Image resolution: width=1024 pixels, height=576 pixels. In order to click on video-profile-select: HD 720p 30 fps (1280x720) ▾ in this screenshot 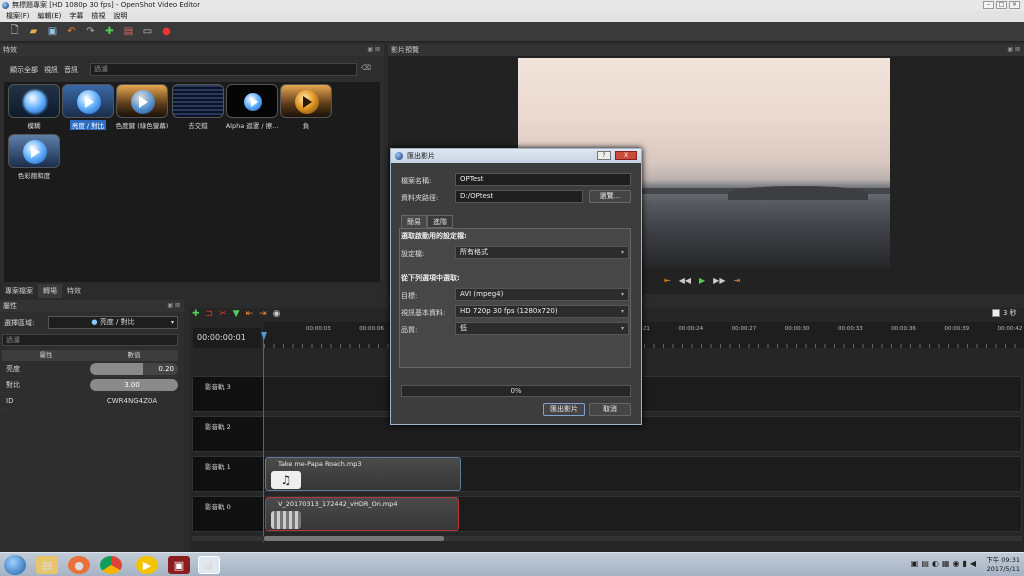, I will do `click(542, 311)`.